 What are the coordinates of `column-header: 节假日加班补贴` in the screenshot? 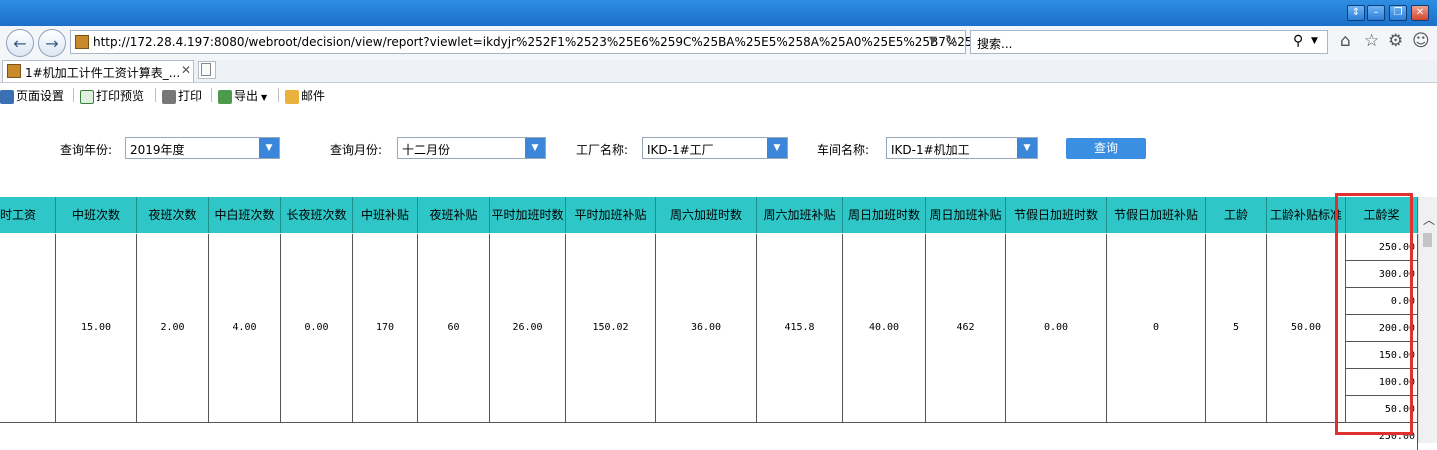 It's located at (1156, 215).